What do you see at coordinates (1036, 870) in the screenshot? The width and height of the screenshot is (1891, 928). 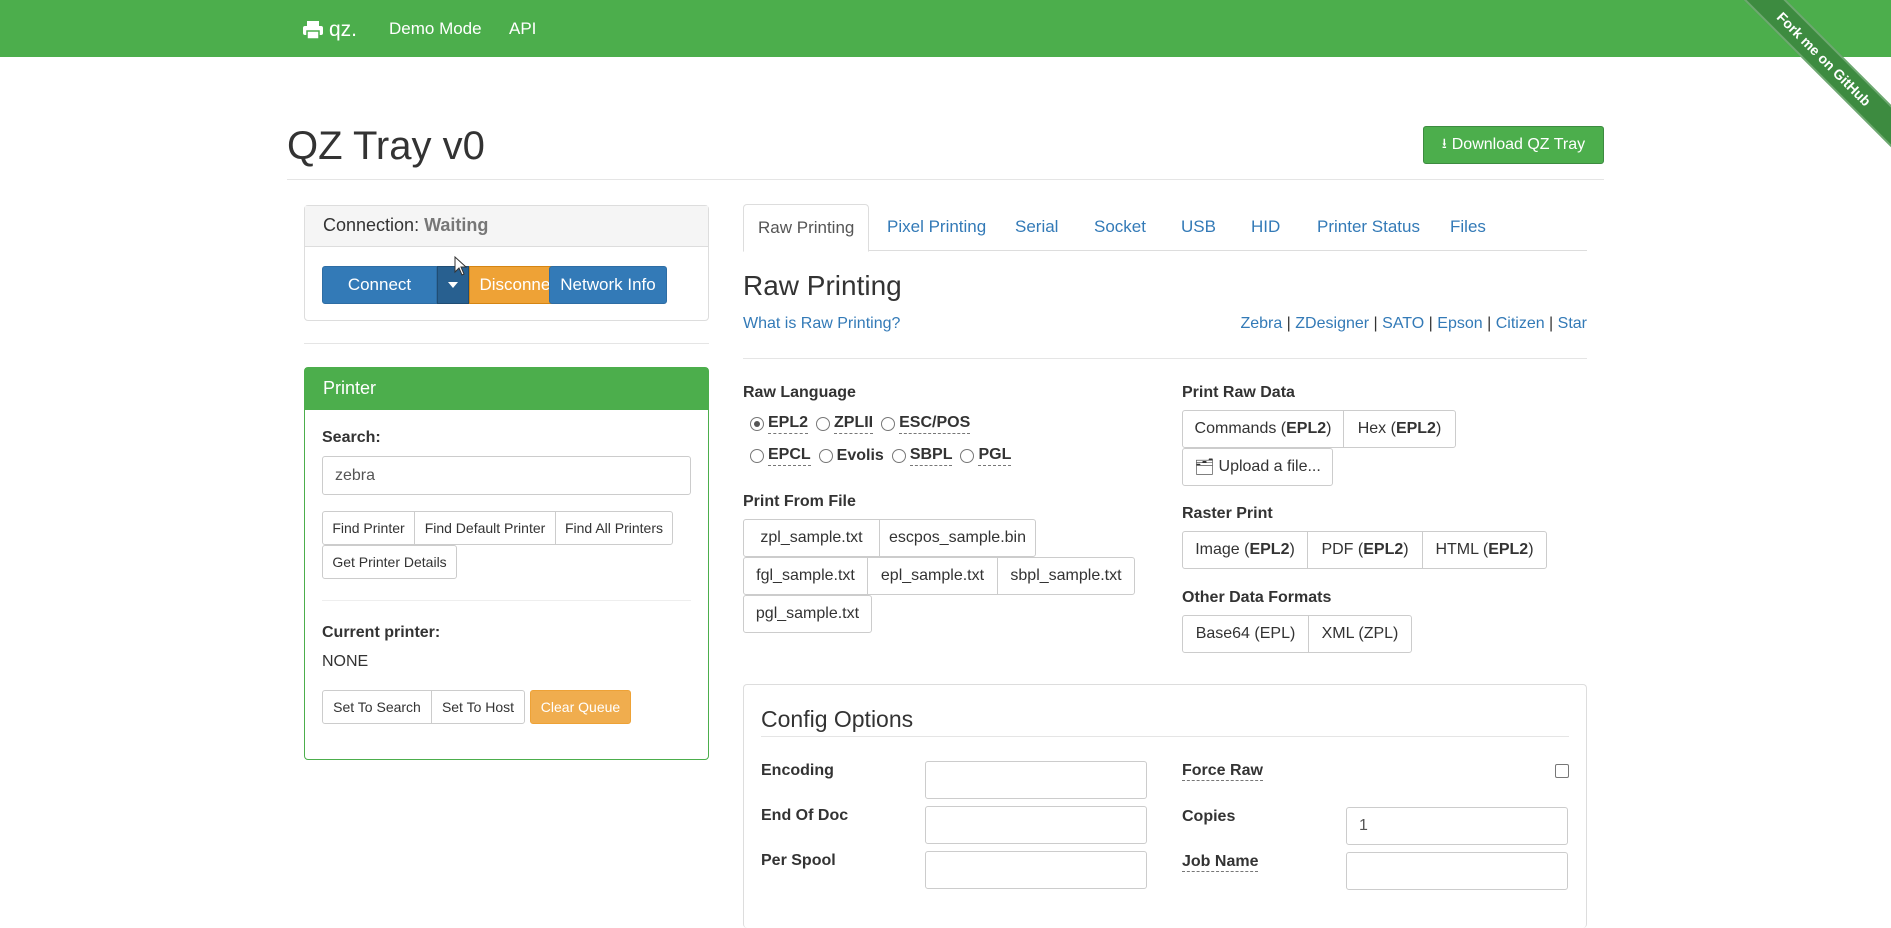 I see `per-spool-input` at bounding box center [1036, 870].